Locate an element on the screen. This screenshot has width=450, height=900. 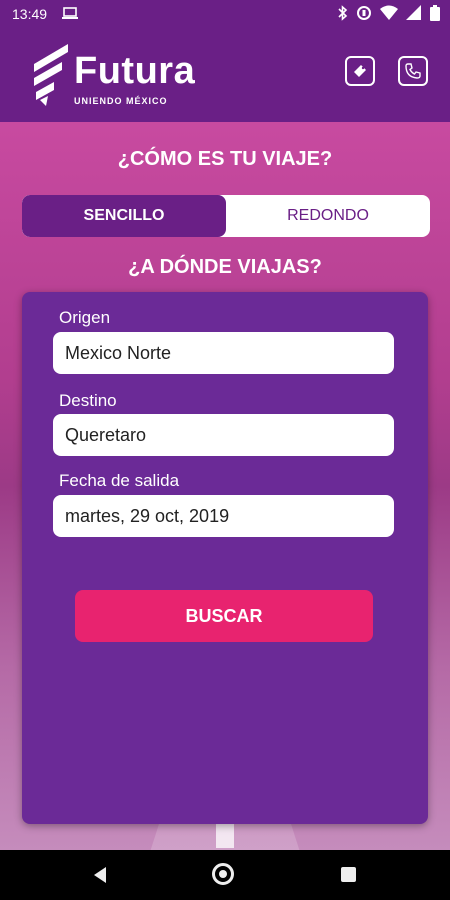
origin-field: Mexico Norte is located at coordinates (223, 353).